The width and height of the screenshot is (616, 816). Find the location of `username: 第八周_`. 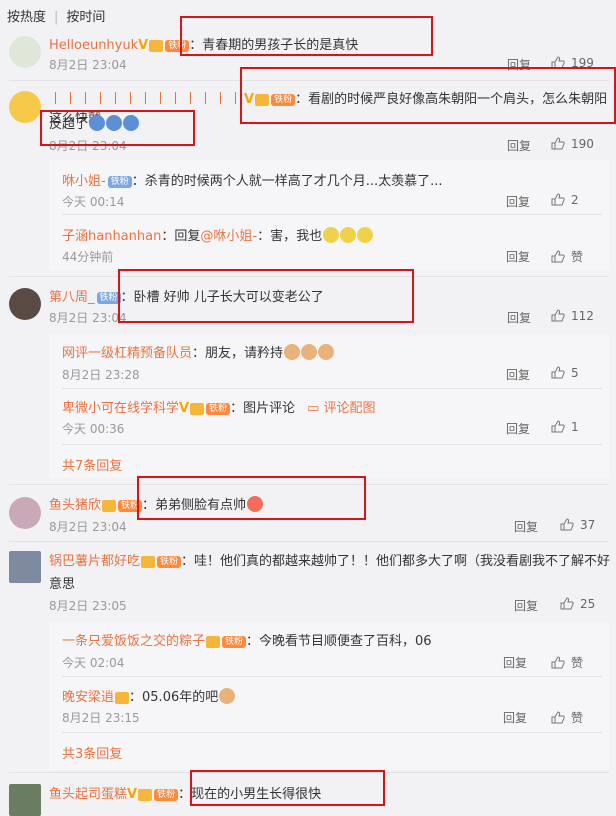

username: 第八周_ is located at coordinates (72, 297).